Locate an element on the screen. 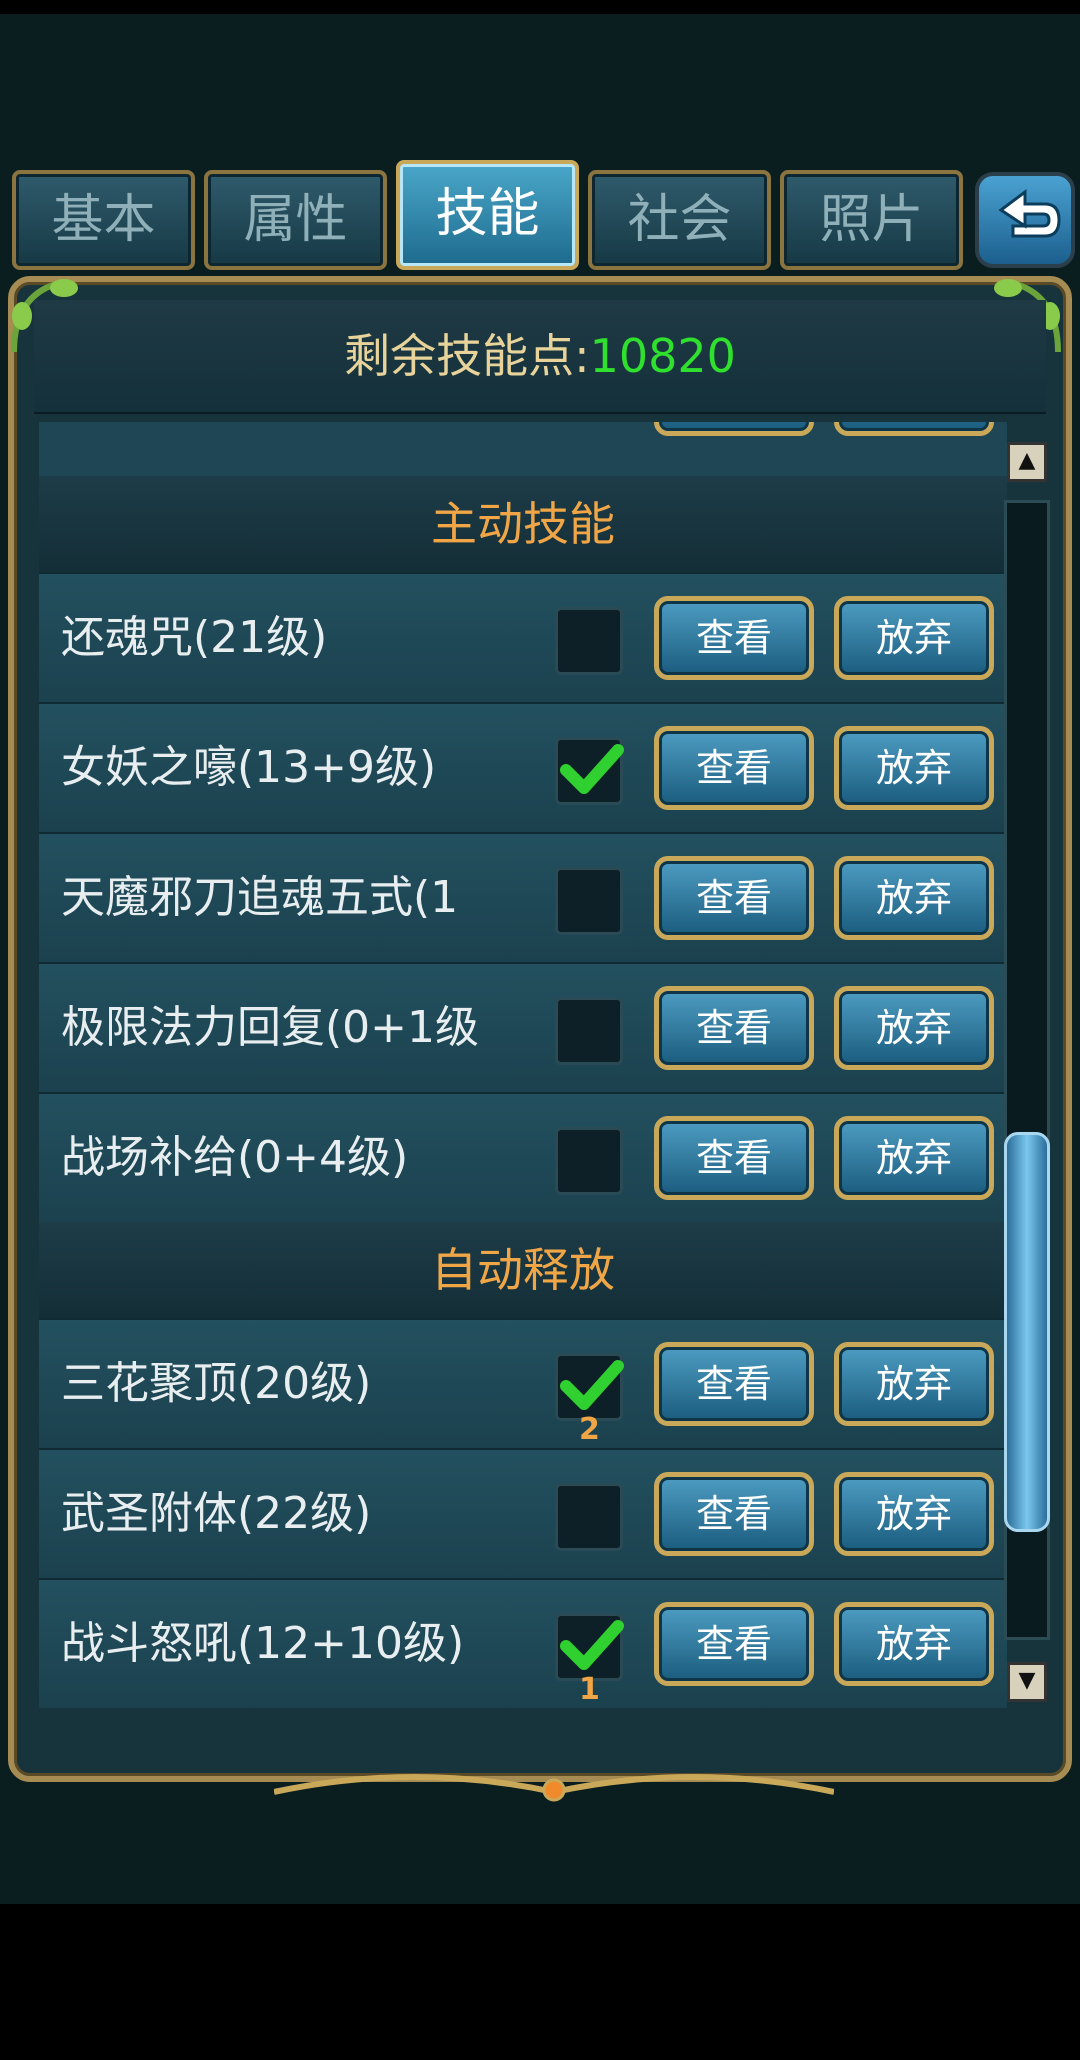  skill-name: 极限法力回复(0+1级 is located at coordinates (270, 1027).